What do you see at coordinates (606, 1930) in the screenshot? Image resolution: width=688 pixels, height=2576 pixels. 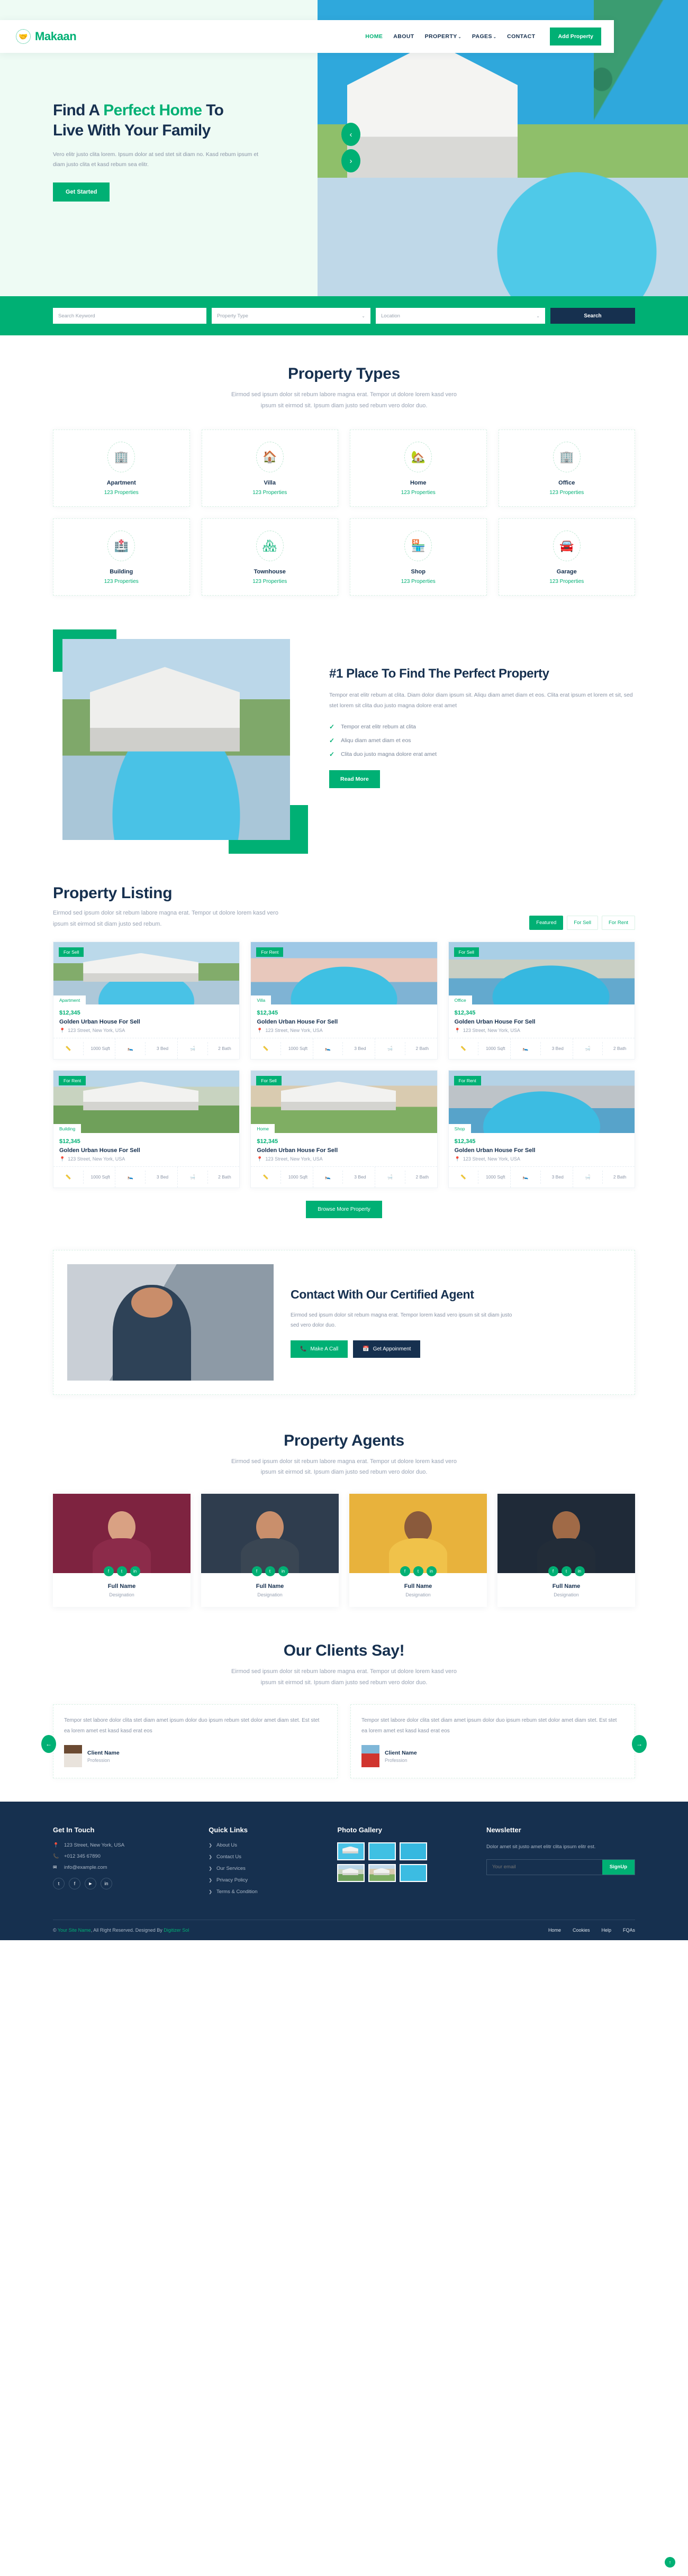 I see `footer-bottom-link-help: Help` at bounding box center [606, 1930].